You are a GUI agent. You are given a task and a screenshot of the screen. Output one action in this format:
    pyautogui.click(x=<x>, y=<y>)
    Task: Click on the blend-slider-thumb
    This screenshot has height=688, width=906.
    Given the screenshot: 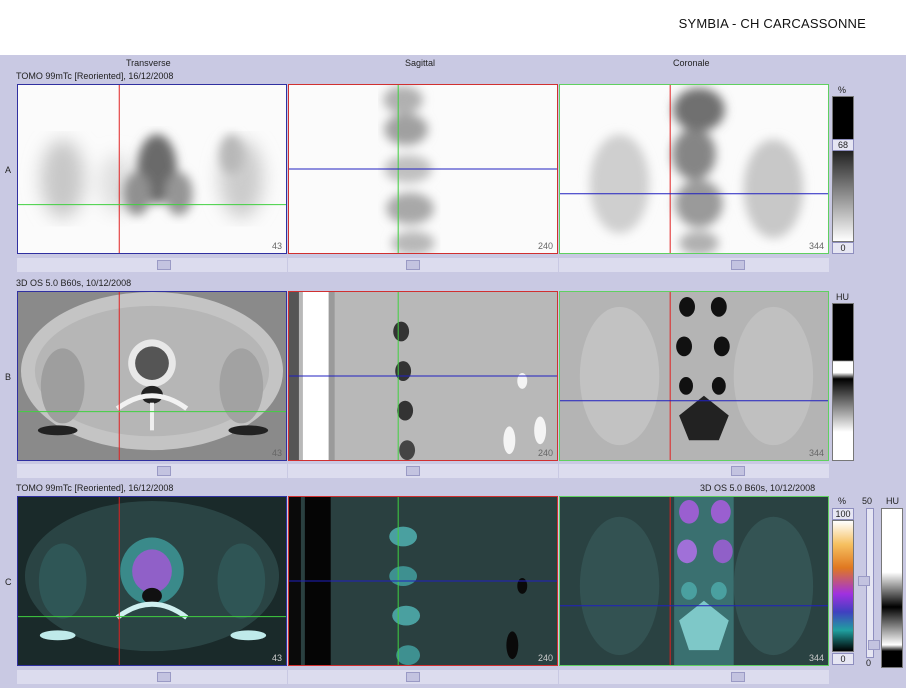 What is the action you would take?
    pyautogui.click(x=864, y=581)
    